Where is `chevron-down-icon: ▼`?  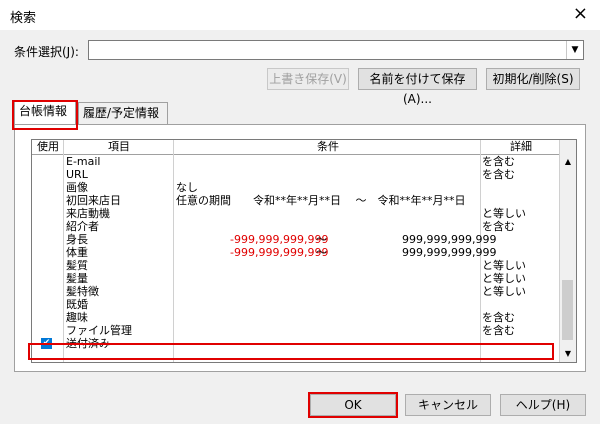
chevron-down-icon: ▼ is located at coordinates (574, 50).